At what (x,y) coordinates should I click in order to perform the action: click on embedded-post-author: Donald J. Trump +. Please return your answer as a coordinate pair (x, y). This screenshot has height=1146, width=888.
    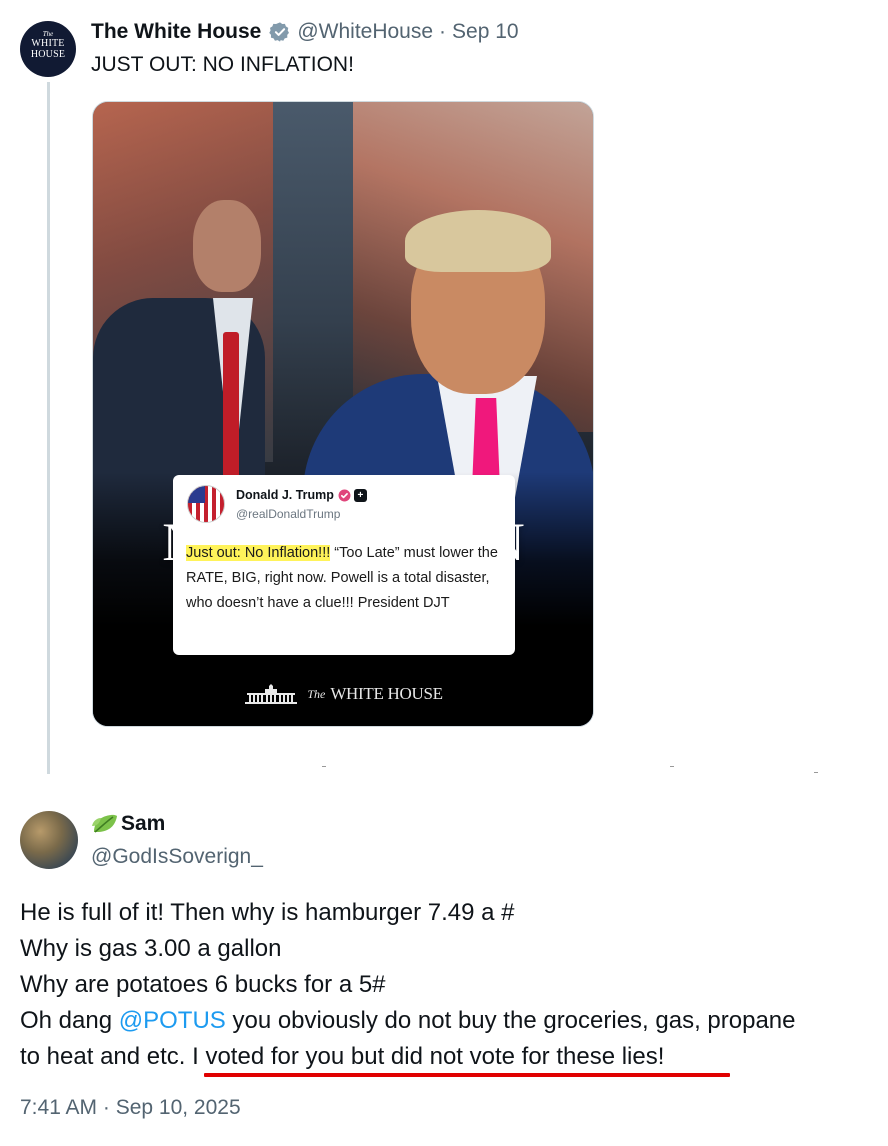
    Looking at the image, I should click on (301, 495).